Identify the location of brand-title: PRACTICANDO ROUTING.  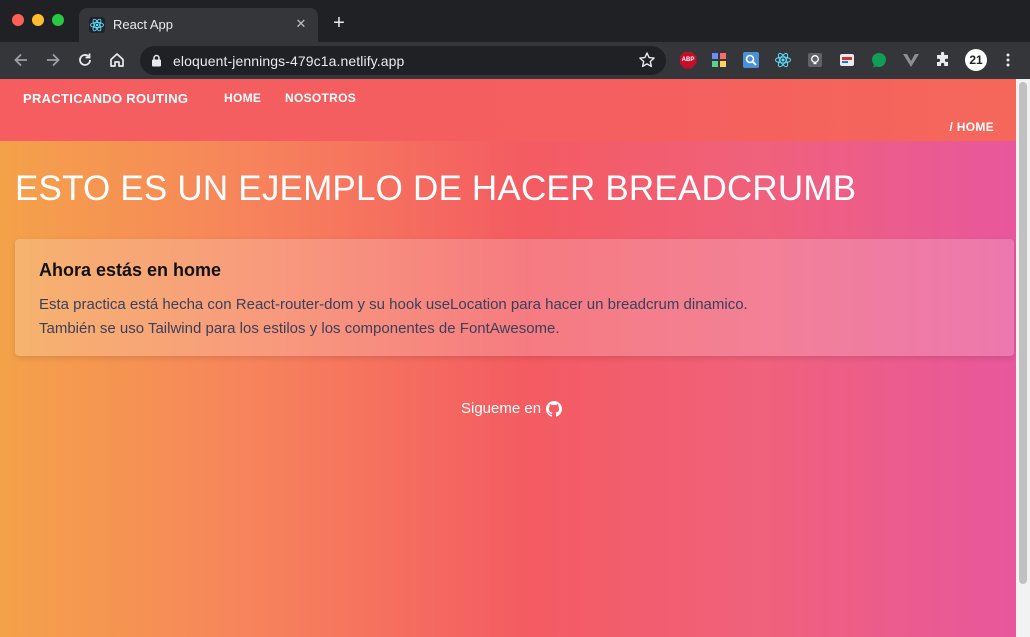
(105, 98).